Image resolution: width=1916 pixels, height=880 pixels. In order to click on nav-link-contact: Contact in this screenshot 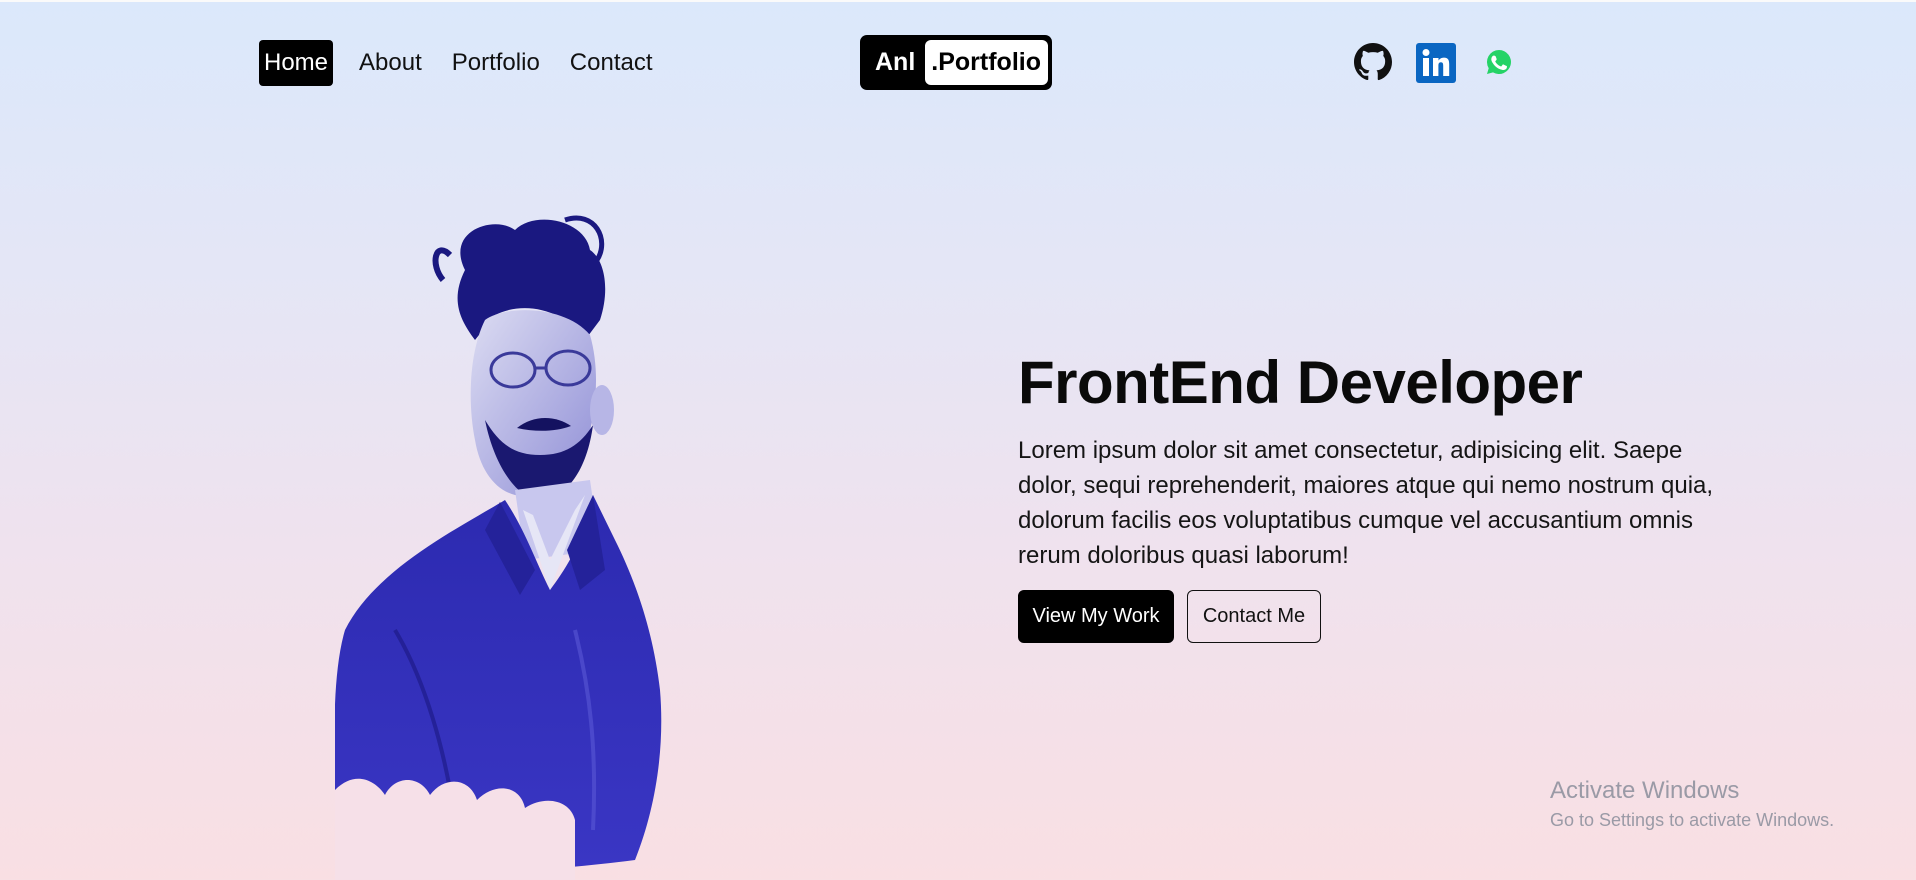, I will do `click(611, 63)`.